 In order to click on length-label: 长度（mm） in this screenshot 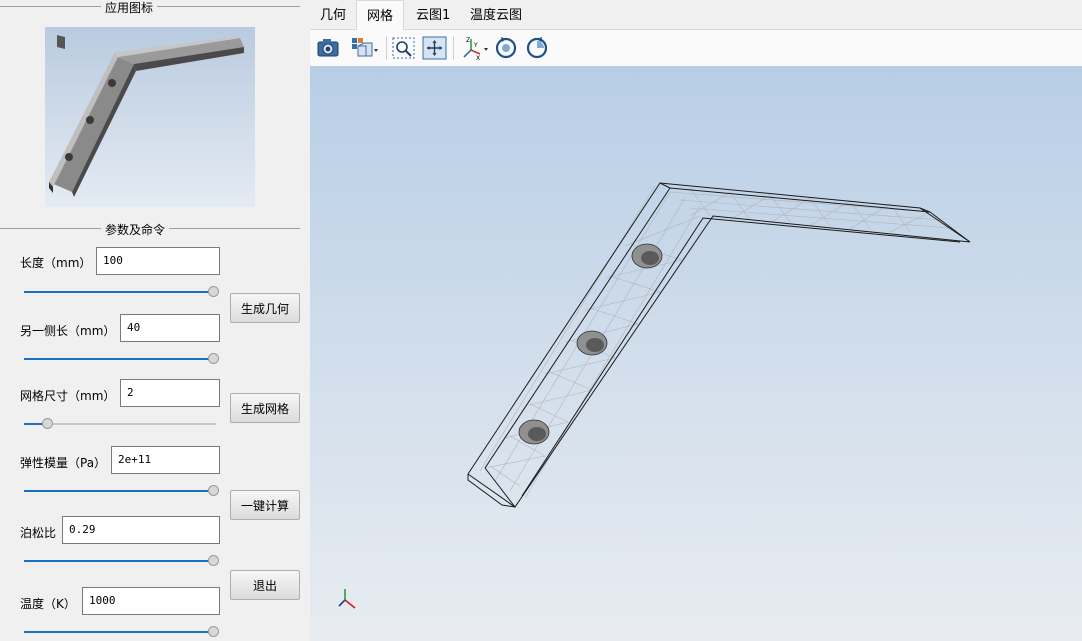, I will do `click(56, 263)`.